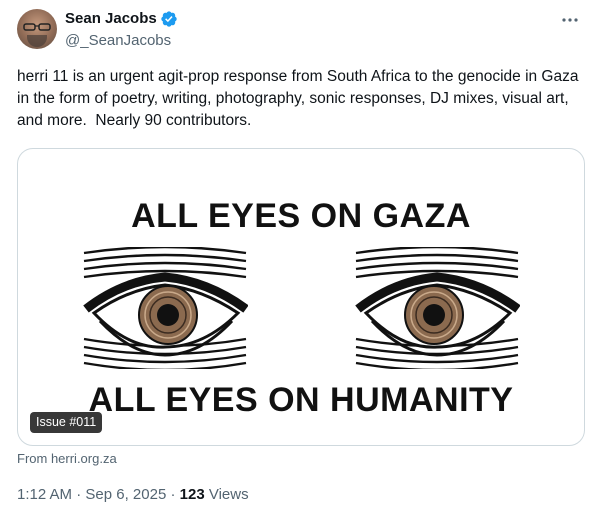 The width and height of the screenshot is (599, 517). I want to click on author-display-name: Sean Jacobs, so click(111, 19).